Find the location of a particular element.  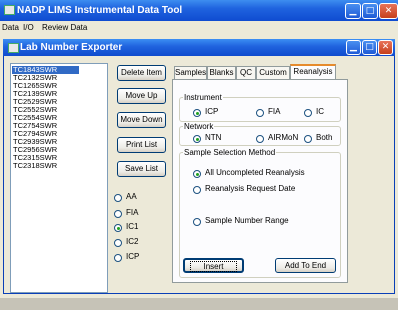

tab-samples: Samples is located at coordinates (190, 72).